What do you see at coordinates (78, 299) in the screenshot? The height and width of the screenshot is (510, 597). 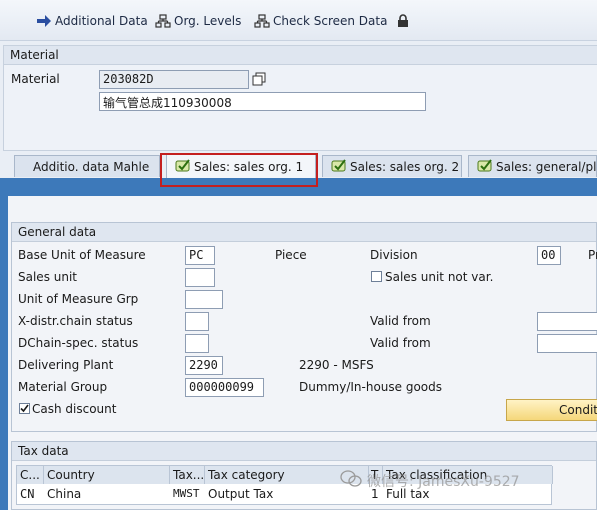 I see `uom-grp-label: Unit of Measure Grp` at bounding box center [78, 299].